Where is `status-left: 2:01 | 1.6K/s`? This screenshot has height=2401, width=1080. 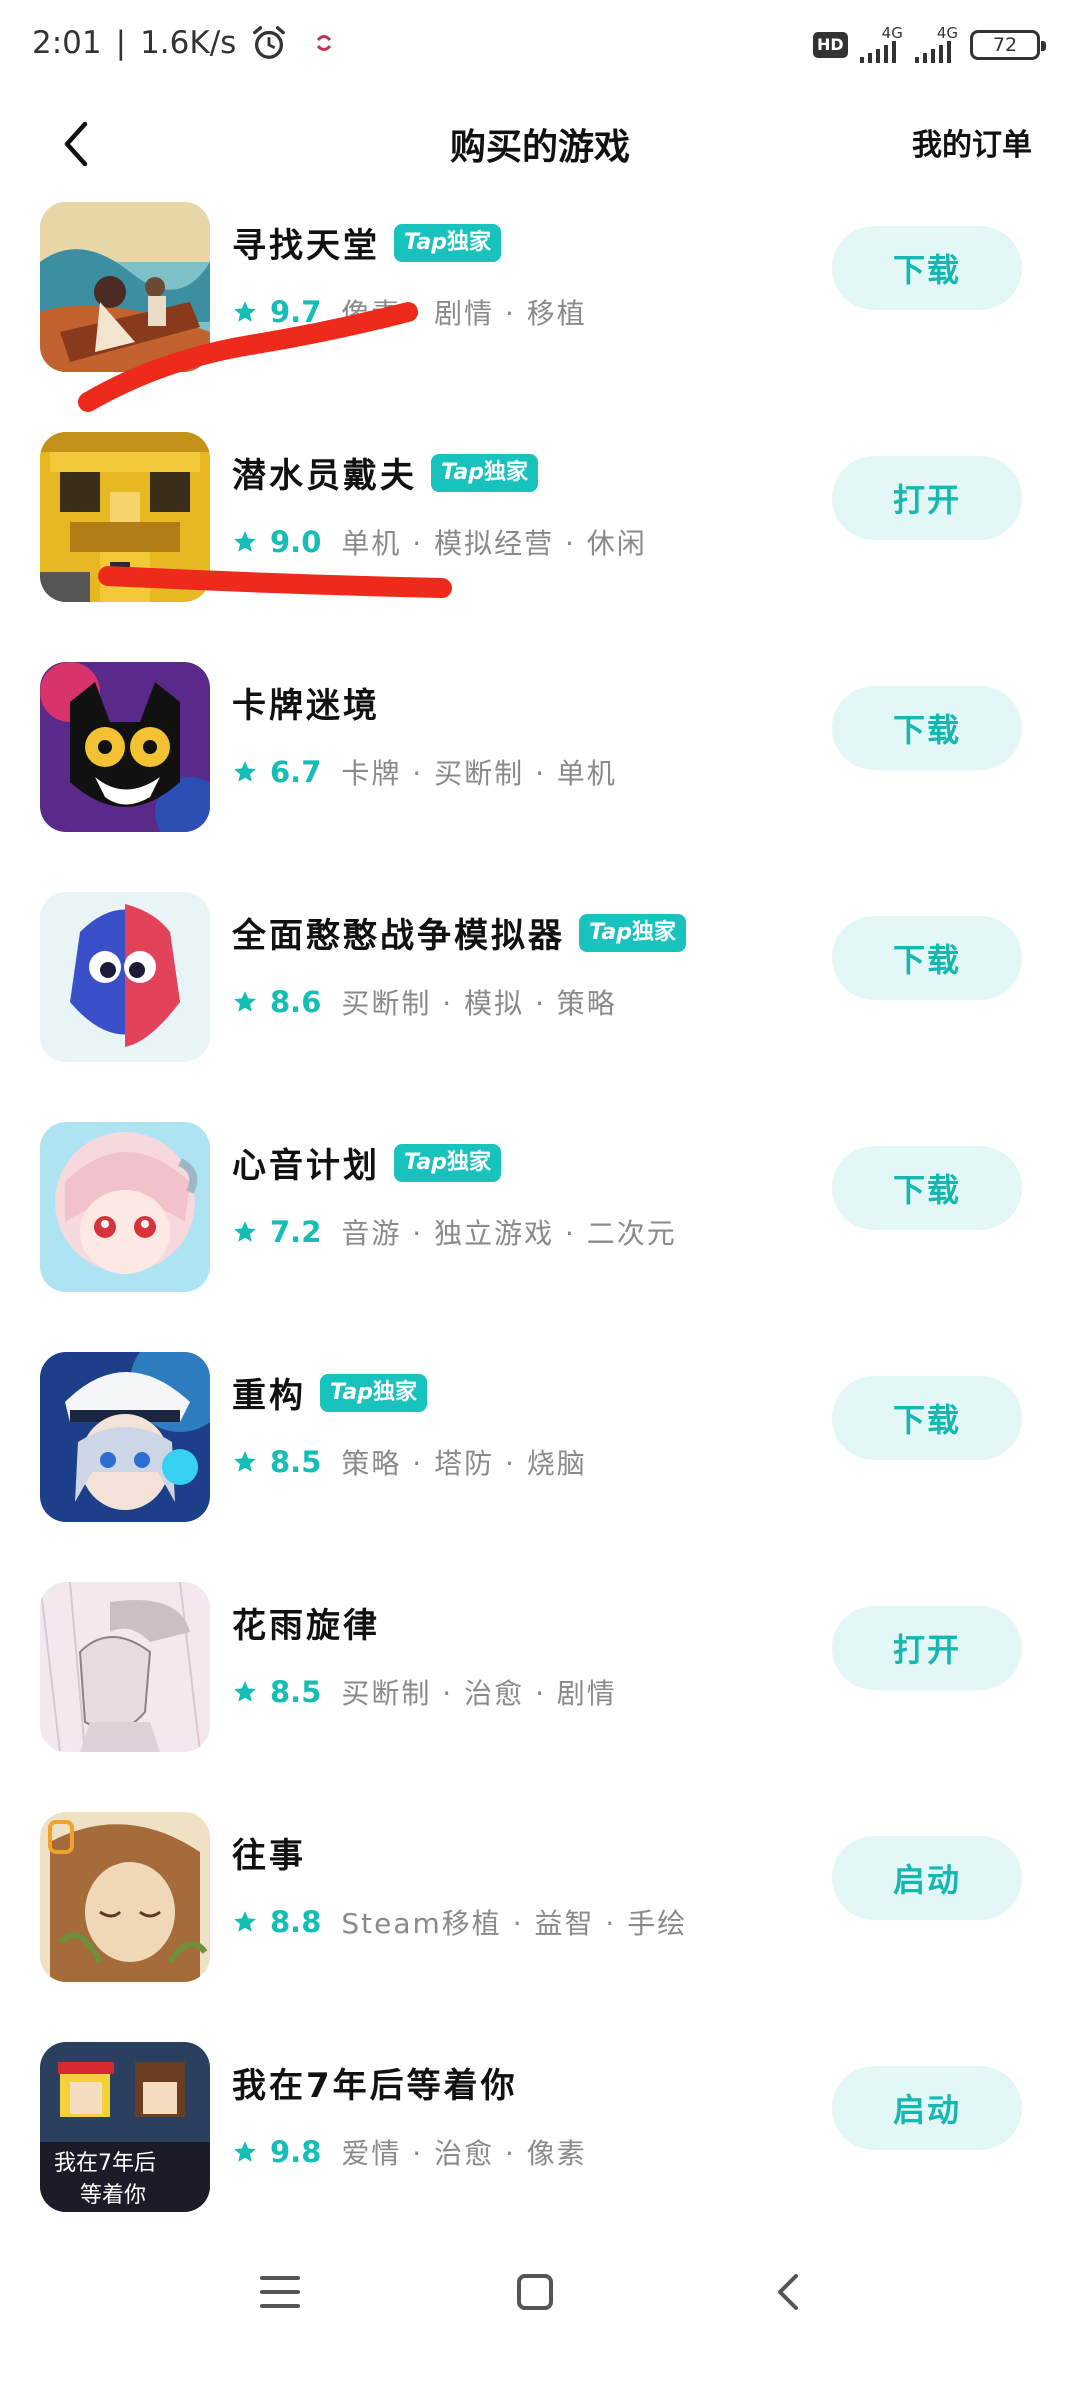 status-left: 2:01 | 1.6K/s is located at coordinates (184, 43).